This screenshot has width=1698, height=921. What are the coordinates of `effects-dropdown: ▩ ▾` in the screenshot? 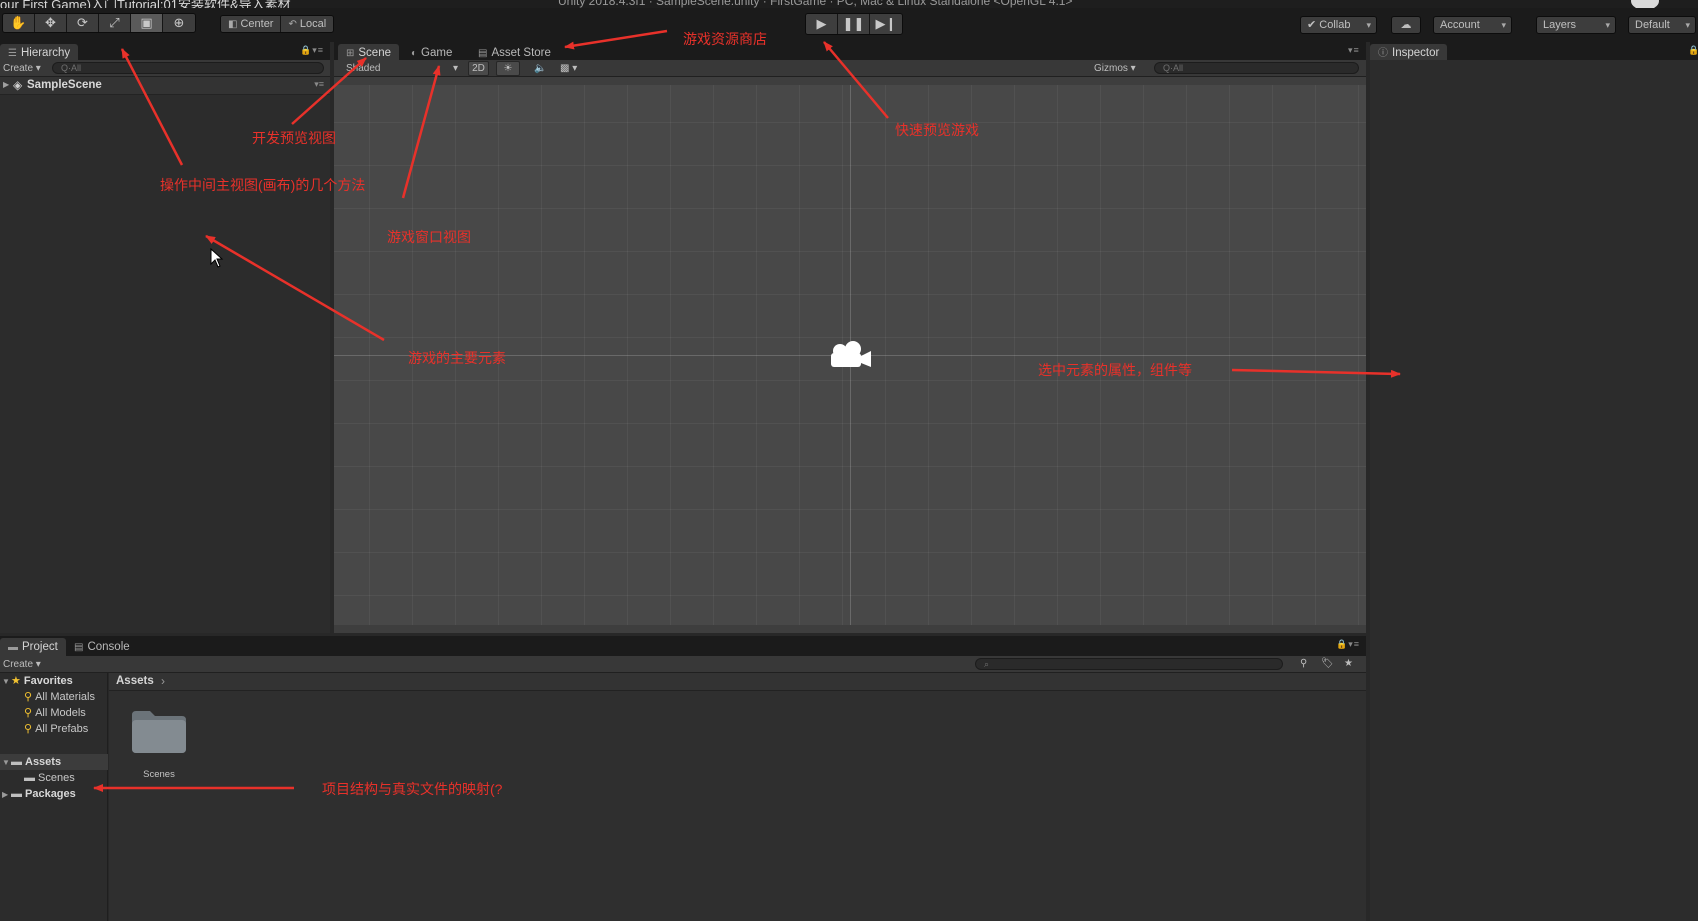 It's located at (568, 68).